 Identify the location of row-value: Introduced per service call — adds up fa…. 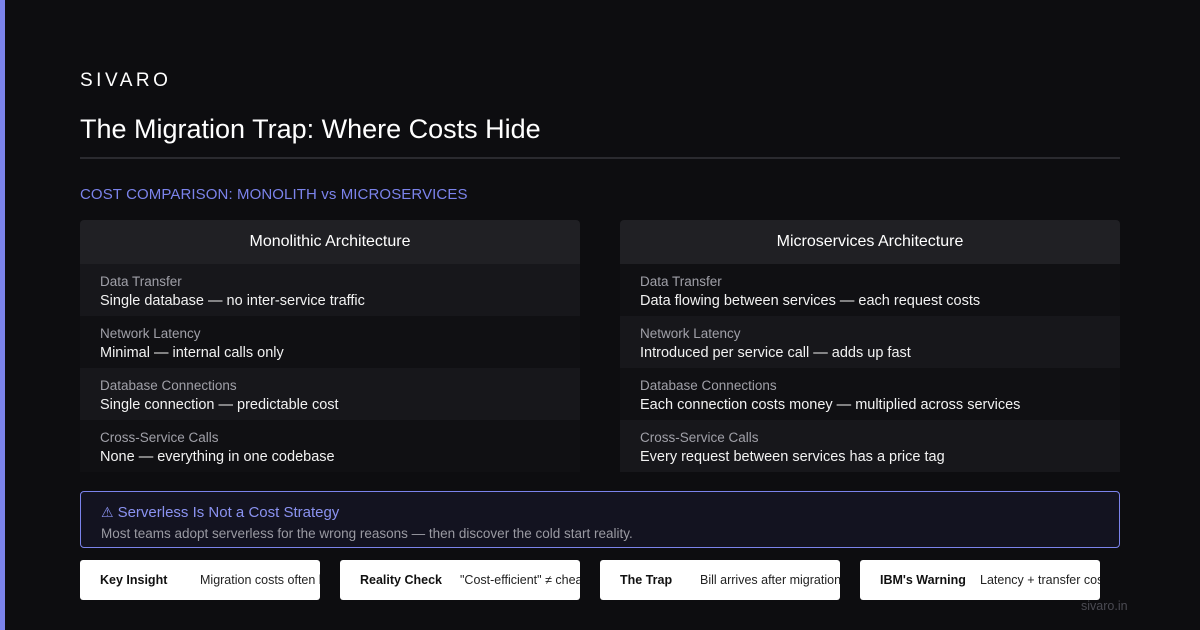
(775, 353).